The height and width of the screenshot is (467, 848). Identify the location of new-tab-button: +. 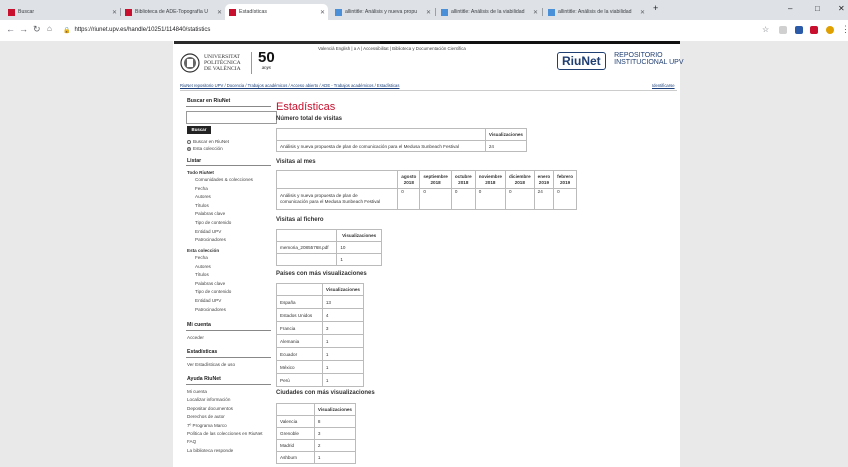
(655, 8).